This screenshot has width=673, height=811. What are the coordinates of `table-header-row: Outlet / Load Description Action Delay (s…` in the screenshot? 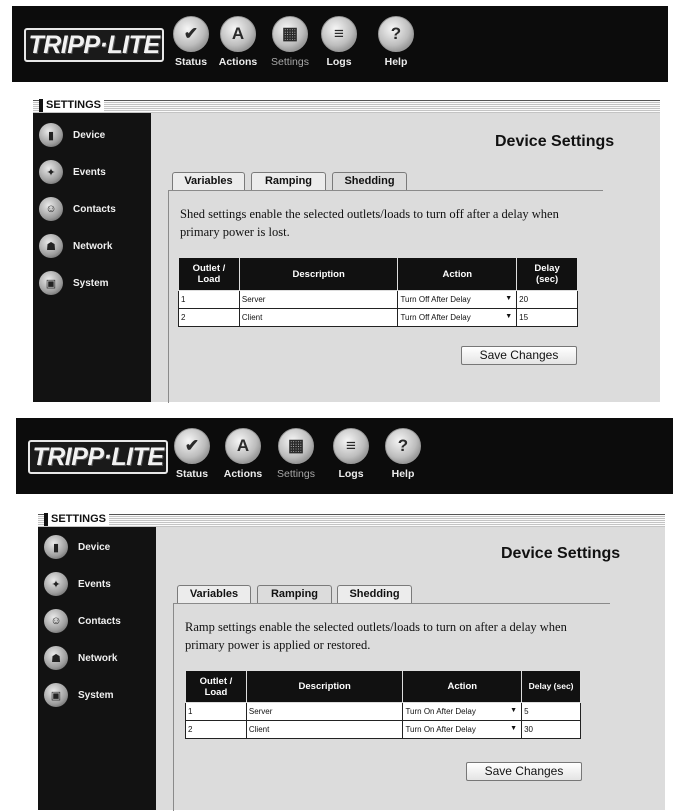 It's located at (383, 686).